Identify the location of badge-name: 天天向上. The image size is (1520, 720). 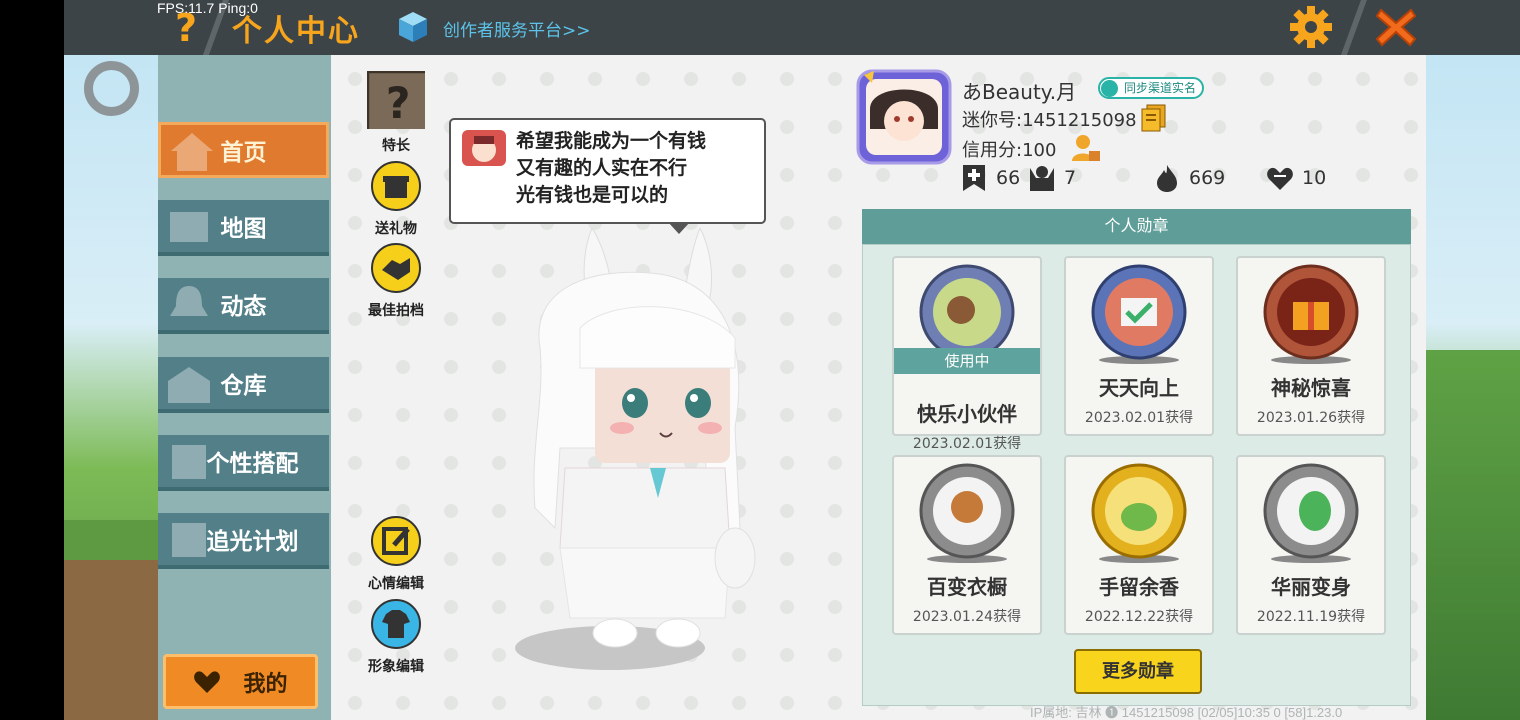
(1139, 388).